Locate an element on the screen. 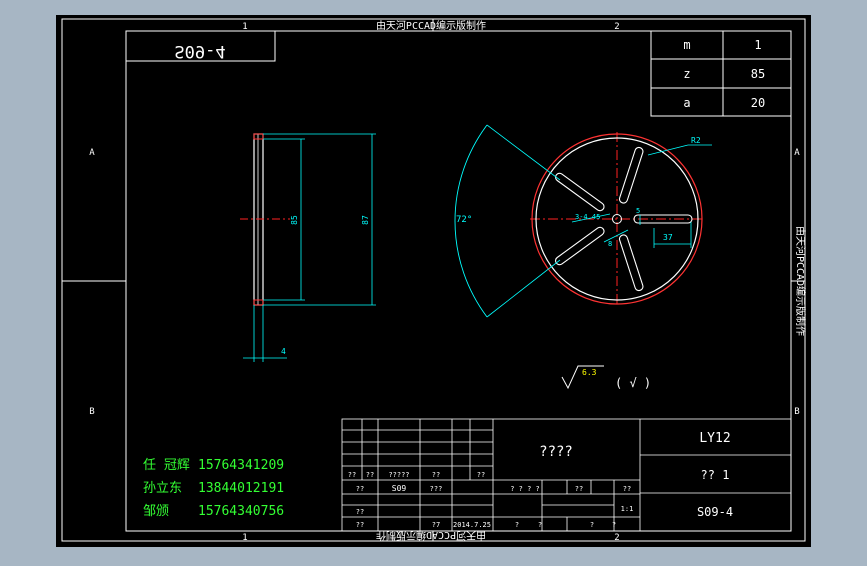 The height and width of the screenshot is (566, 867). param-name-a: a is located at coordinates (686, 103).